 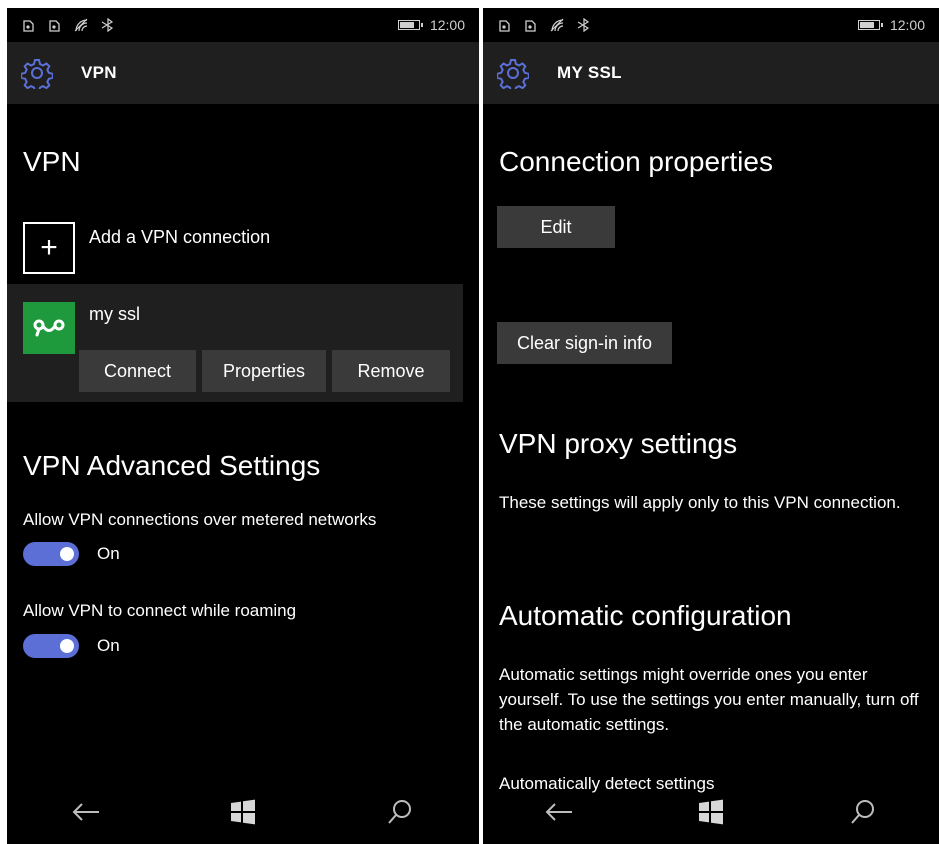 I want to click on roaming-toggle-row: On, so click(x=71, y=646).